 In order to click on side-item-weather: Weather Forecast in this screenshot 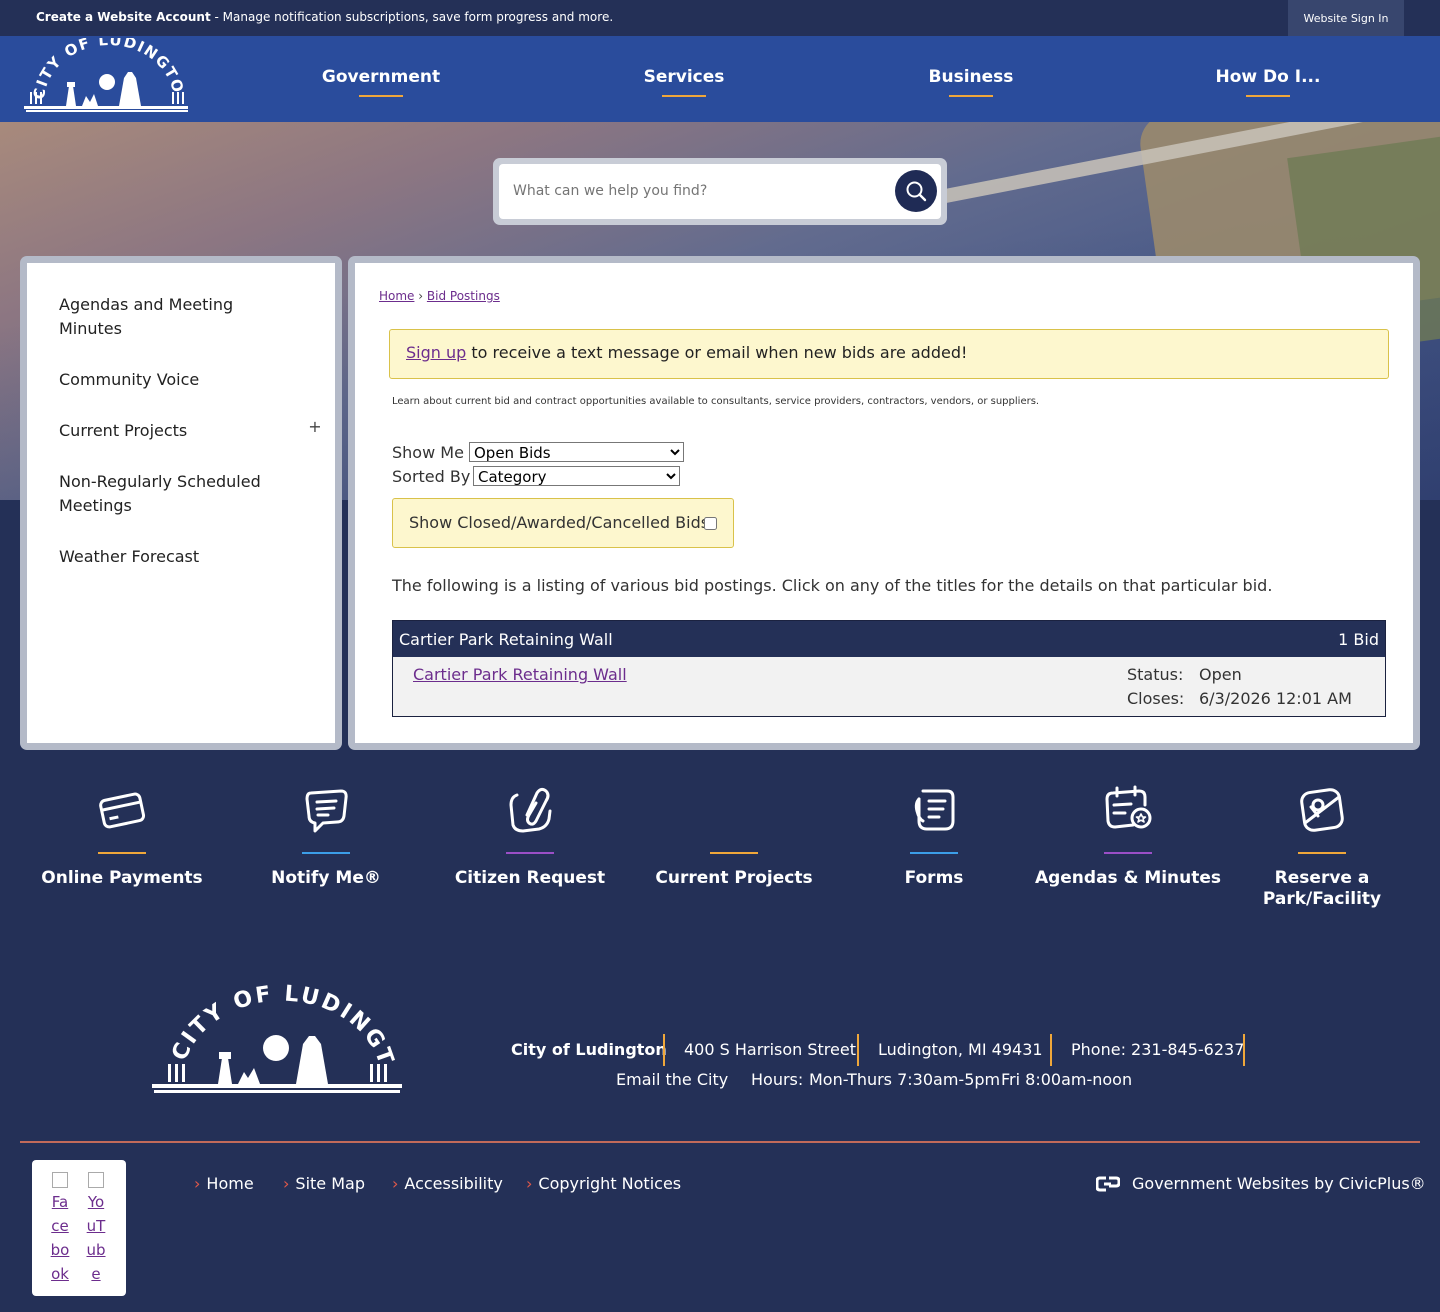, I will do `click(174, 557)`.